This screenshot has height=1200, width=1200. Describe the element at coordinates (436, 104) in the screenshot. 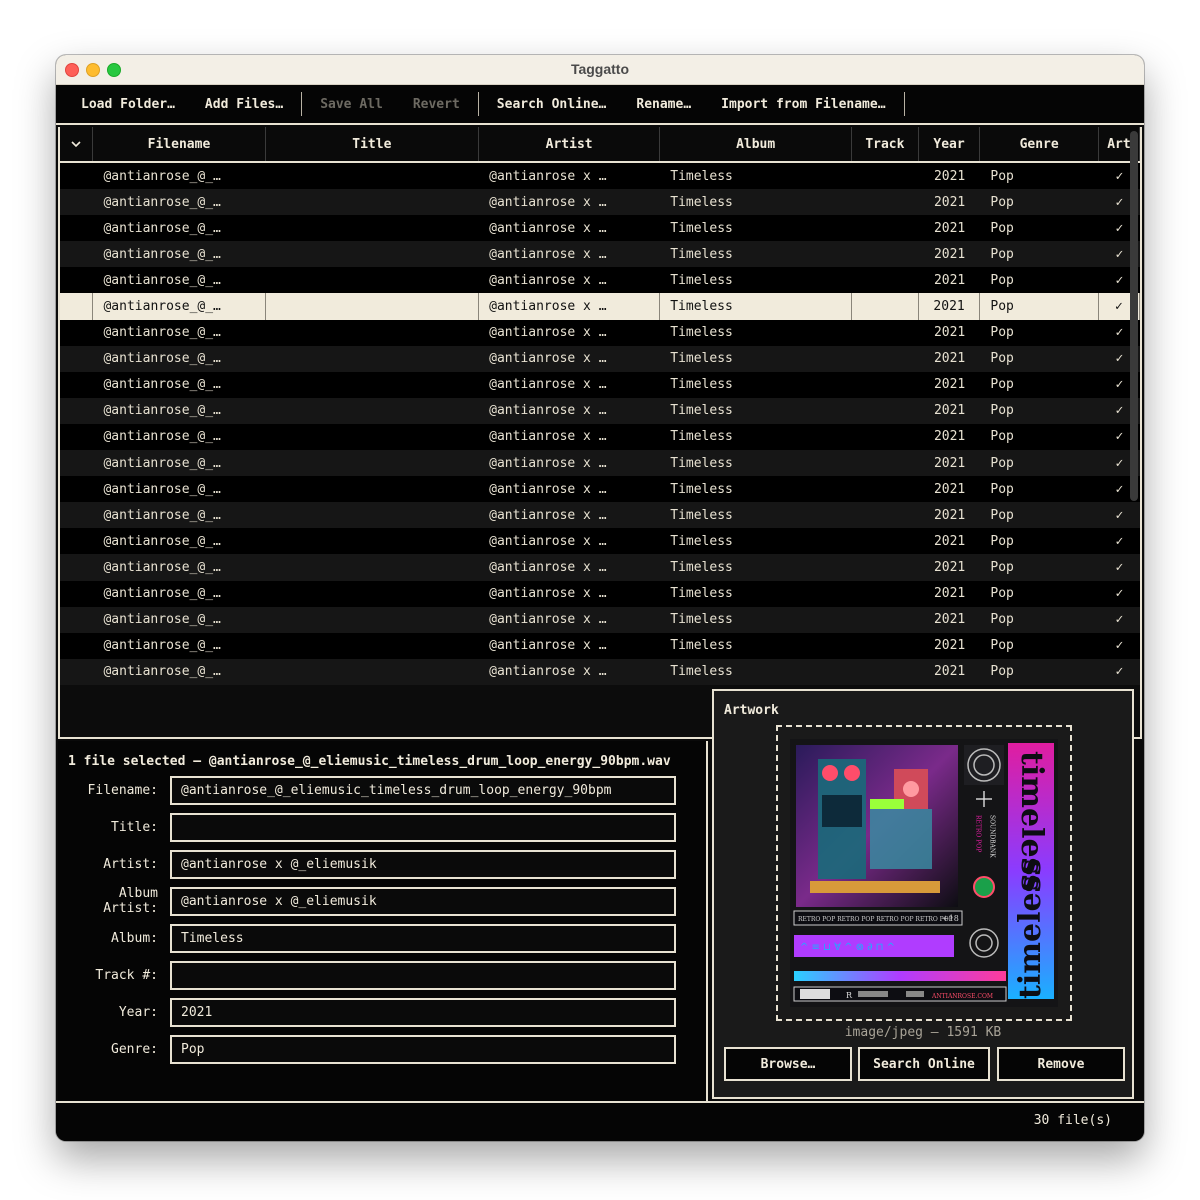

I see `revert-button: Revert` at that location.